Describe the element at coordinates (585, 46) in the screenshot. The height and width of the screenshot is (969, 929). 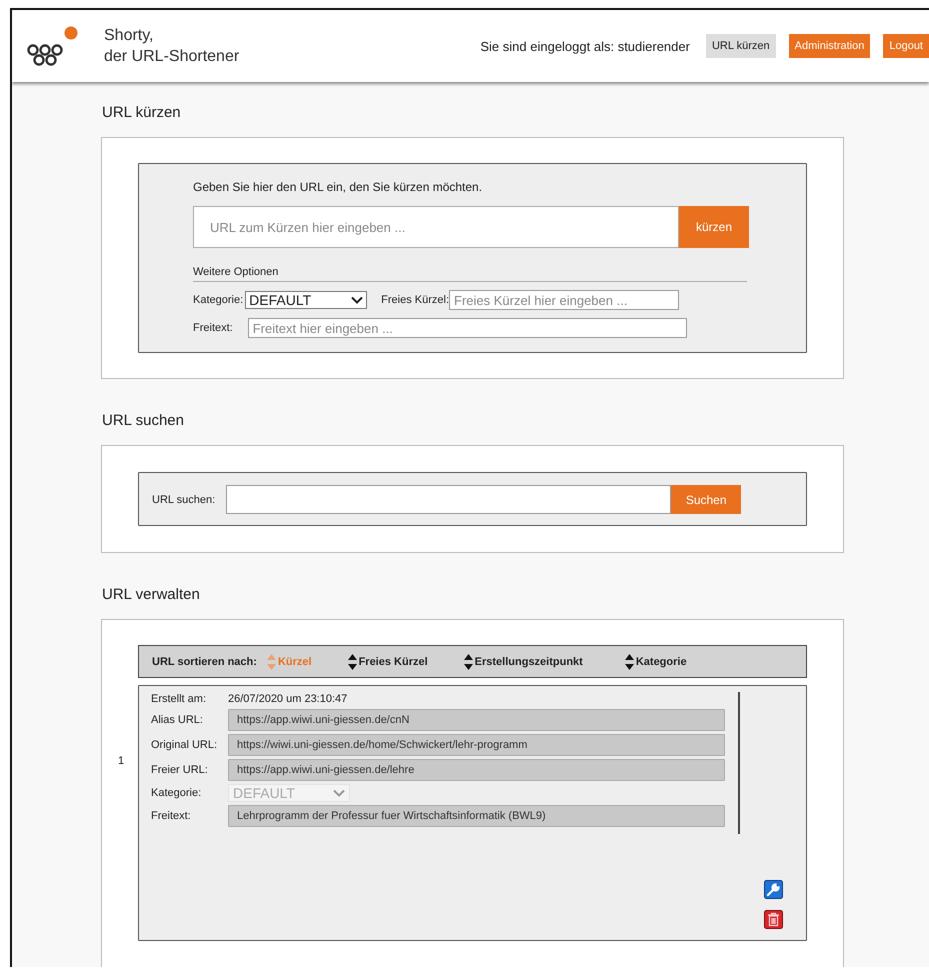
I see `login-status: Sie sind eingeloggt als: studierender` at that location.